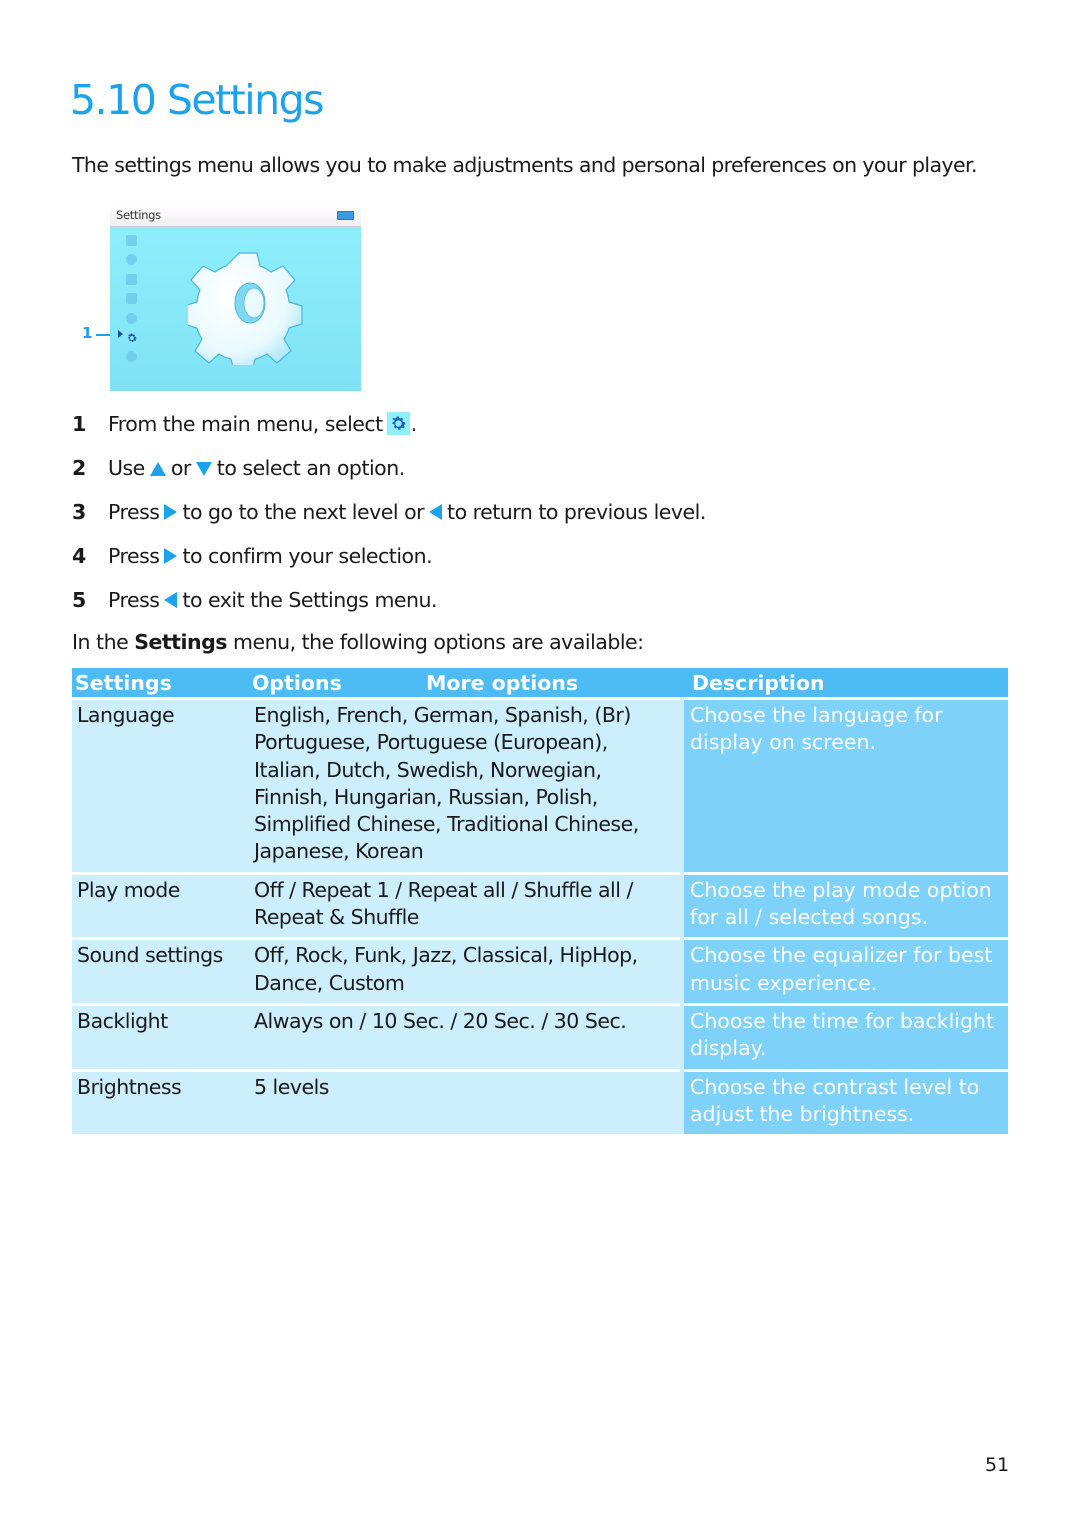 This screenshot has height=1527, width=1080. What do you see at coordinates (138, 215) in the screenshot?
I see `device-header-title: Settings` at bounding box center [138, 215].